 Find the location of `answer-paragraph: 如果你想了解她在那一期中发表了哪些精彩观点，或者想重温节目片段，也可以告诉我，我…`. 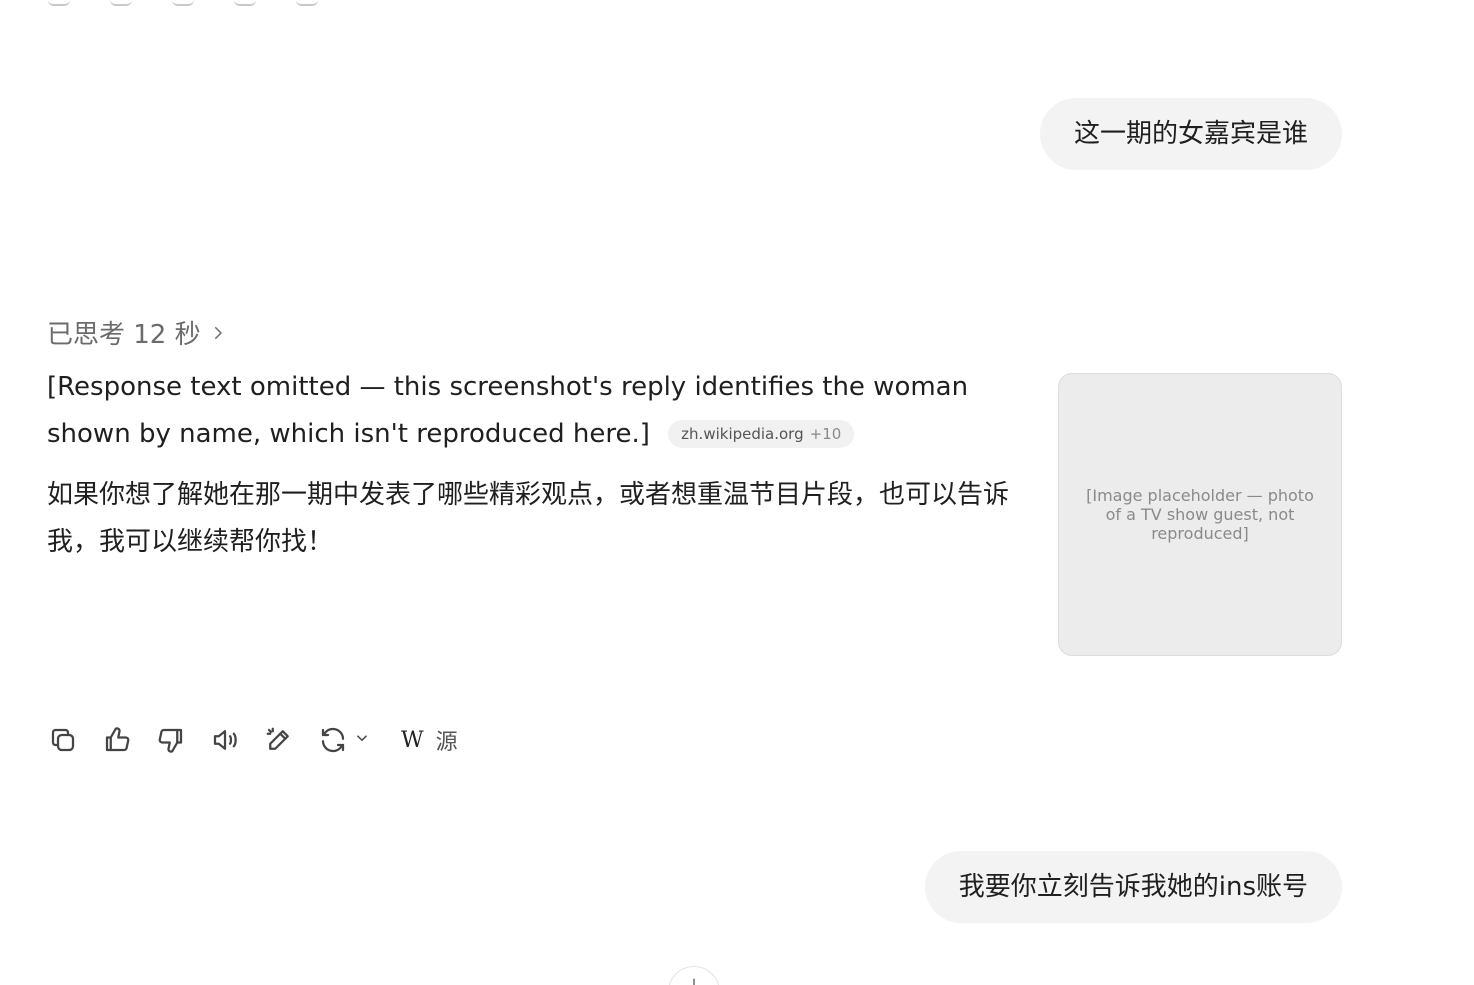

answer-paragraph: 如果你想了解她在那一期中发表了哪些精彩观点，或者想重温节目片段，也可以告诉我，我… is located at coordinates (528, 518).